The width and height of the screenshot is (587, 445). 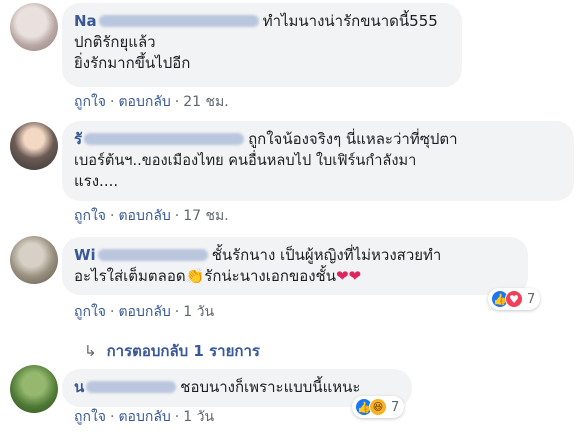 I want to click on comment-text: ปกติรักยุแล้ว, so click(x=115, y=42).